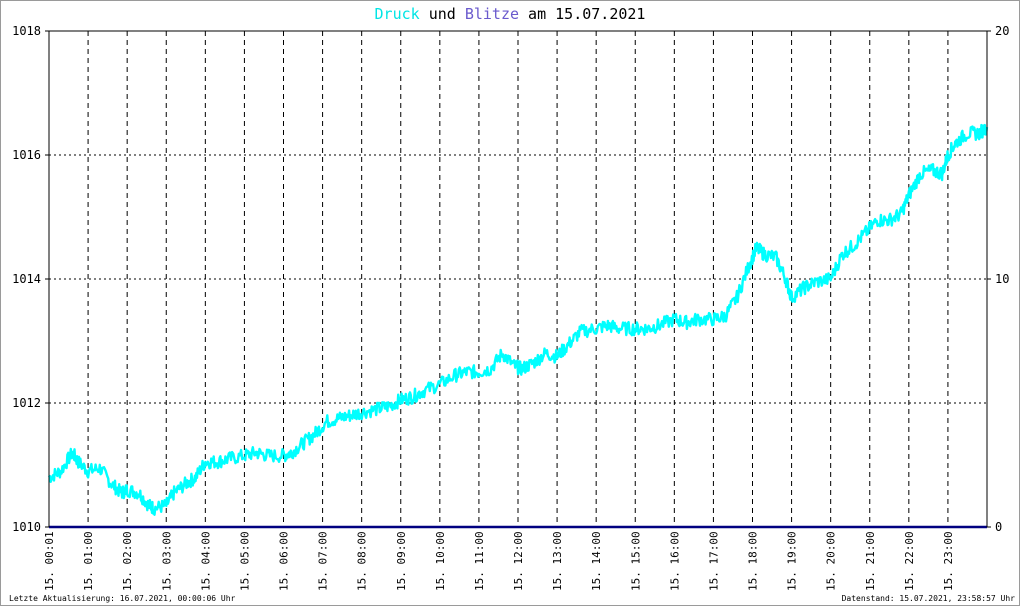 This screenshot has height=606, width=1020. Describe the element at coordinates (284, 561) in the screenshot. I see `x-tick-label: 15. 06:00` at that location.